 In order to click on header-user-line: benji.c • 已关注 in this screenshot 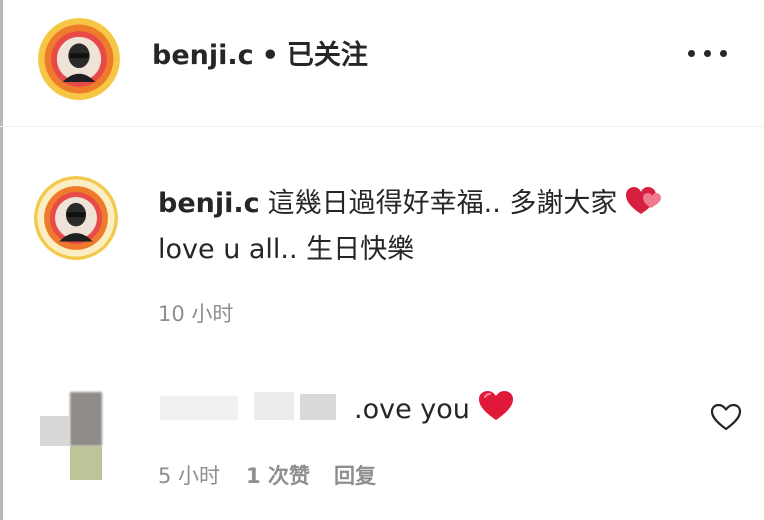, I will do `click(260, 52)`.